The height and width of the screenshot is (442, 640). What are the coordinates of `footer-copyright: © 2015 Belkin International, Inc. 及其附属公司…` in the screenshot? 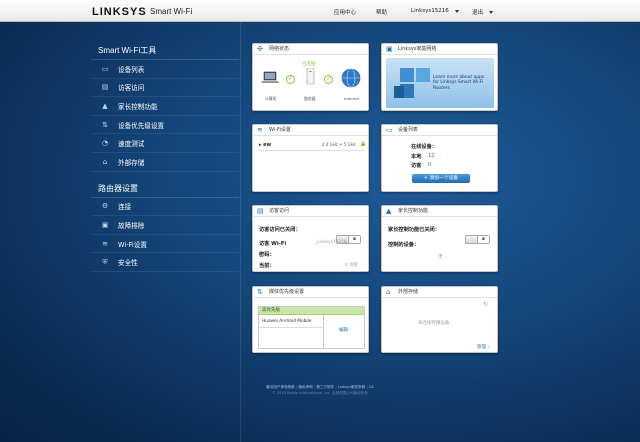 It's located at (320, 393).